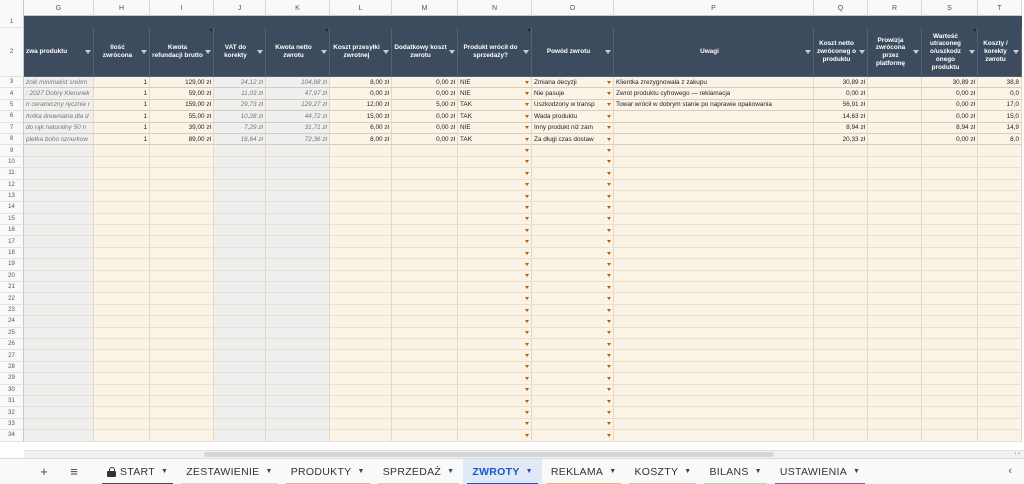 This screenshot has height=484, width=1024. Describe the element at coordinates (361, 94) in the screenshot. I see `cell-ship: 0,00 zł` at that location.